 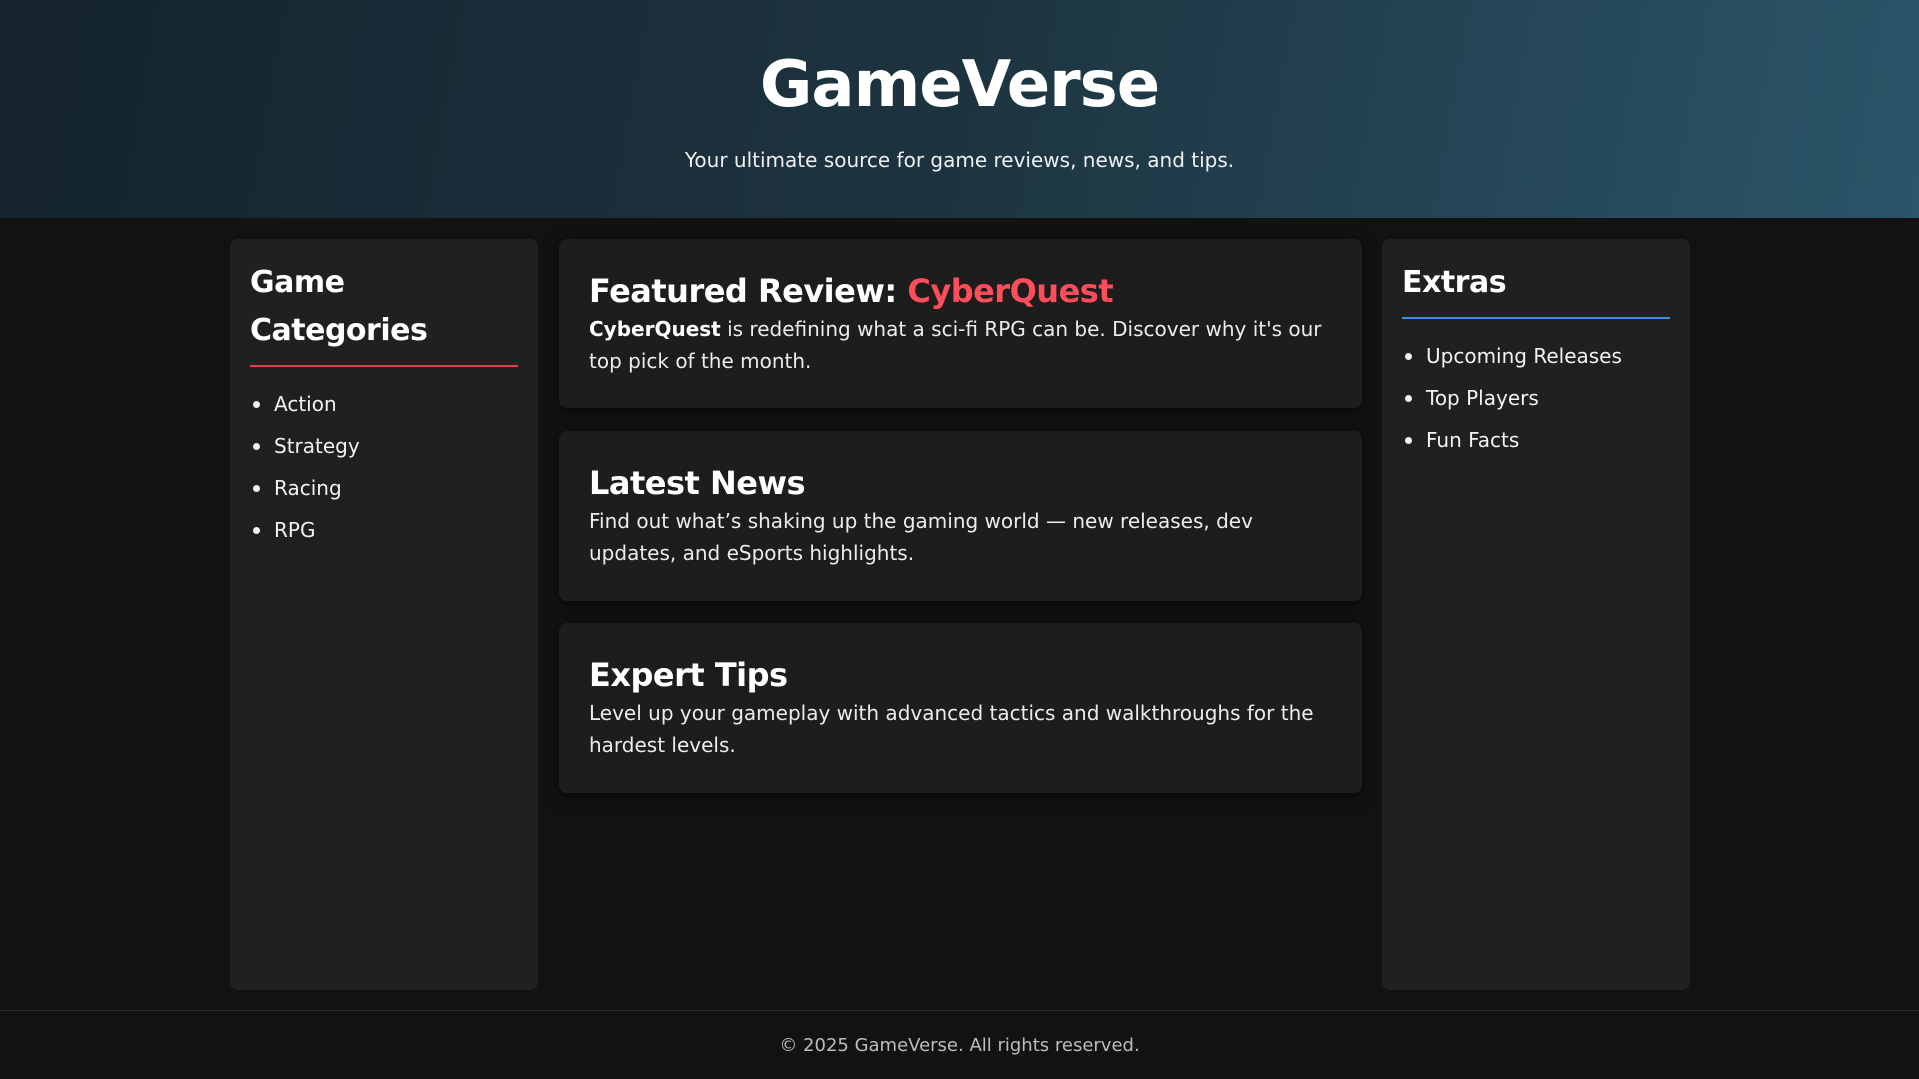 What do you see at coordinates (384, 530) in the screenshot?
I see `category-item-rpg: RPG` at bounding box center [384, 530].